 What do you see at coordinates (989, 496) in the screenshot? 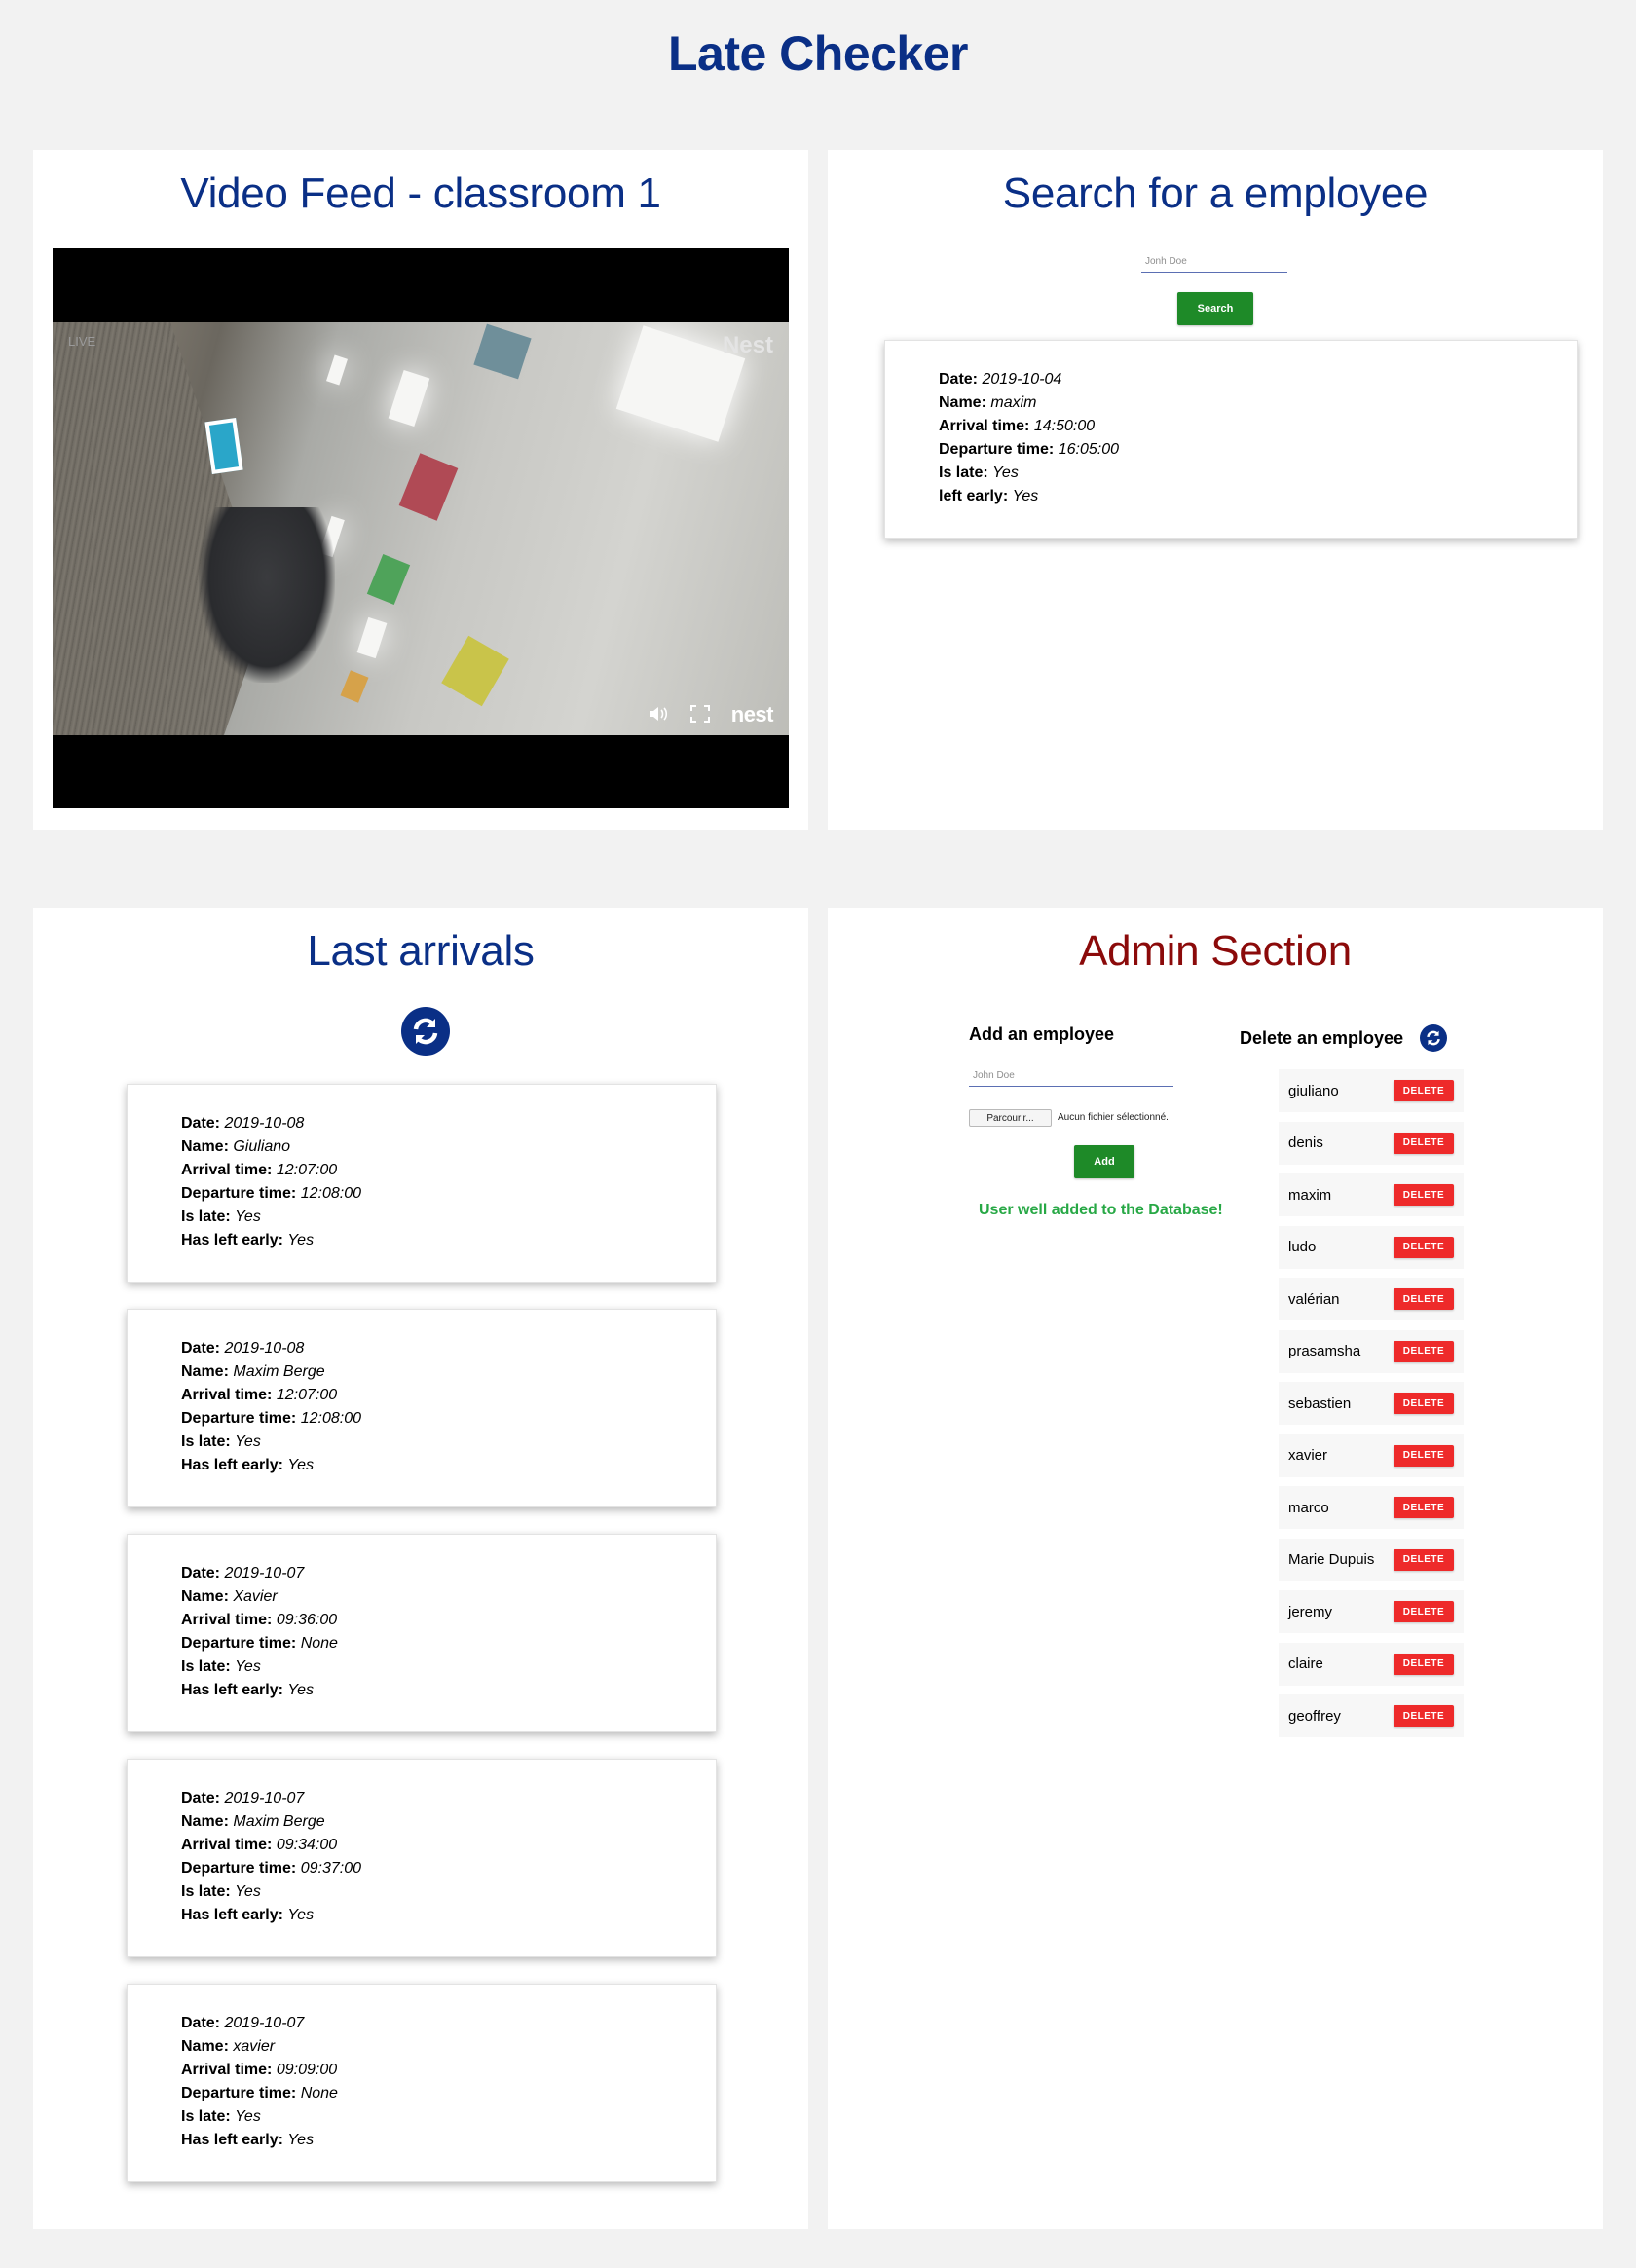
I see `result-left-row: left early: Yes` at bounding box center [989, 496].